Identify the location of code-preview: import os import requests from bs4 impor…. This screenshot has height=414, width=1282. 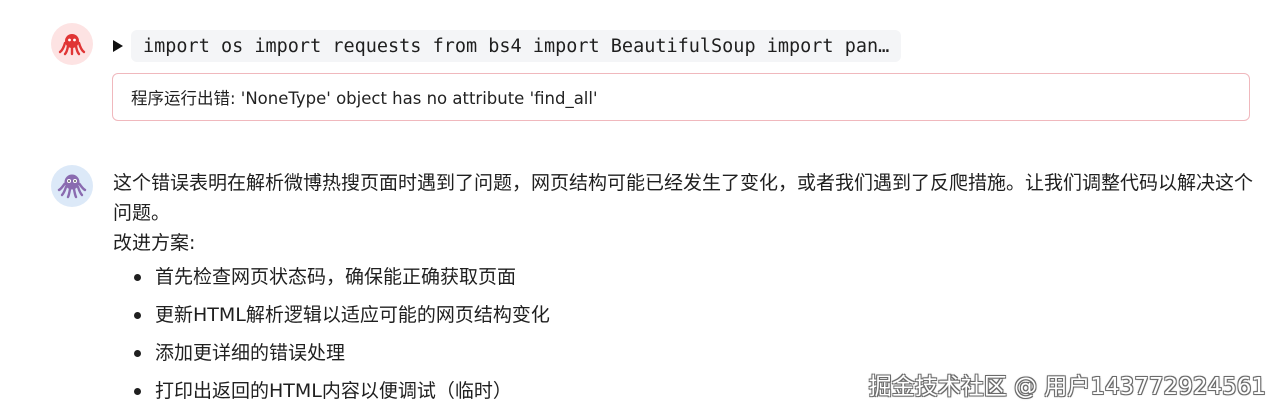
(516, 46).